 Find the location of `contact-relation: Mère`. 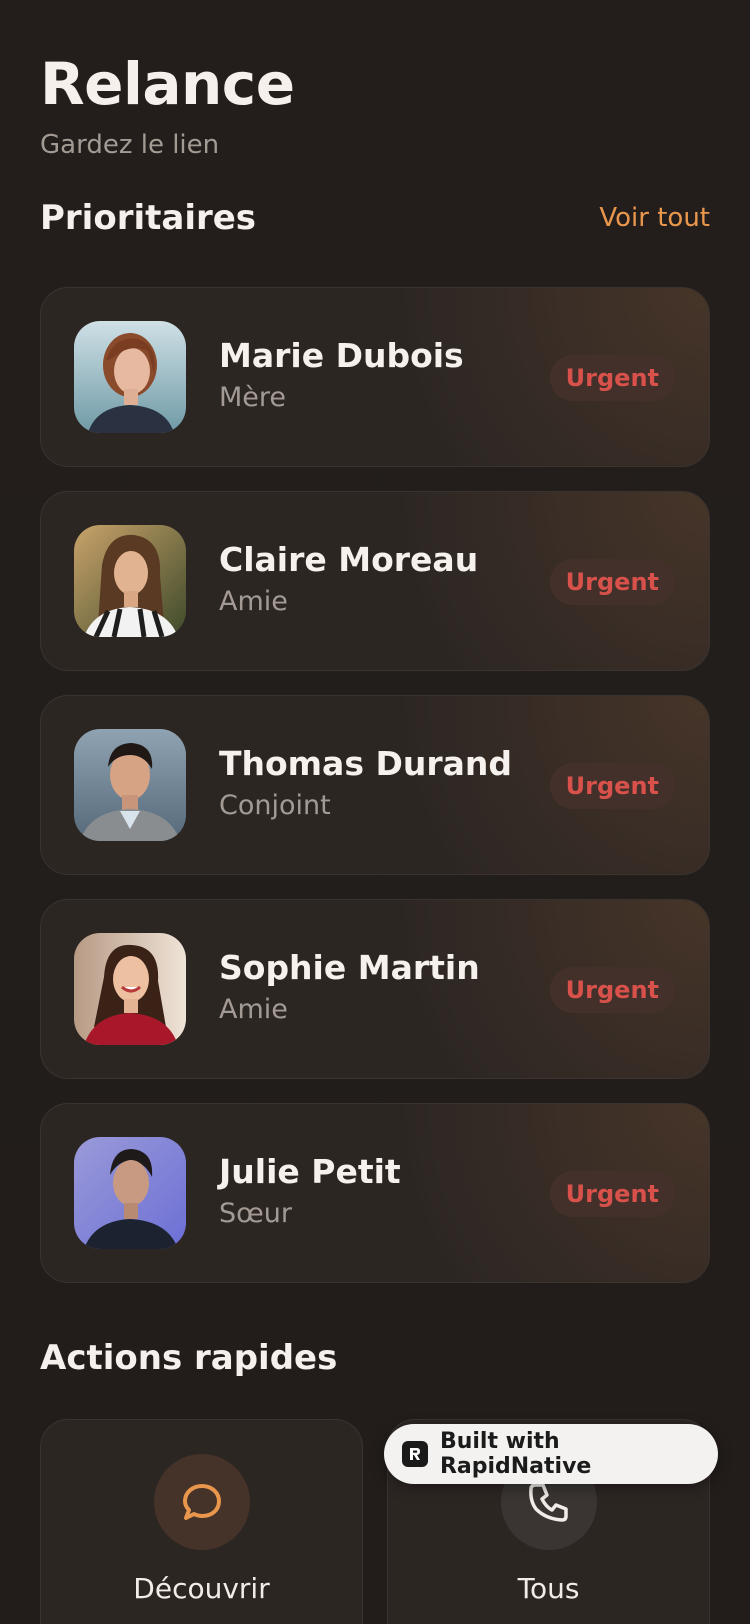

contact-relation: Mère is located at coordinates (253, 397).